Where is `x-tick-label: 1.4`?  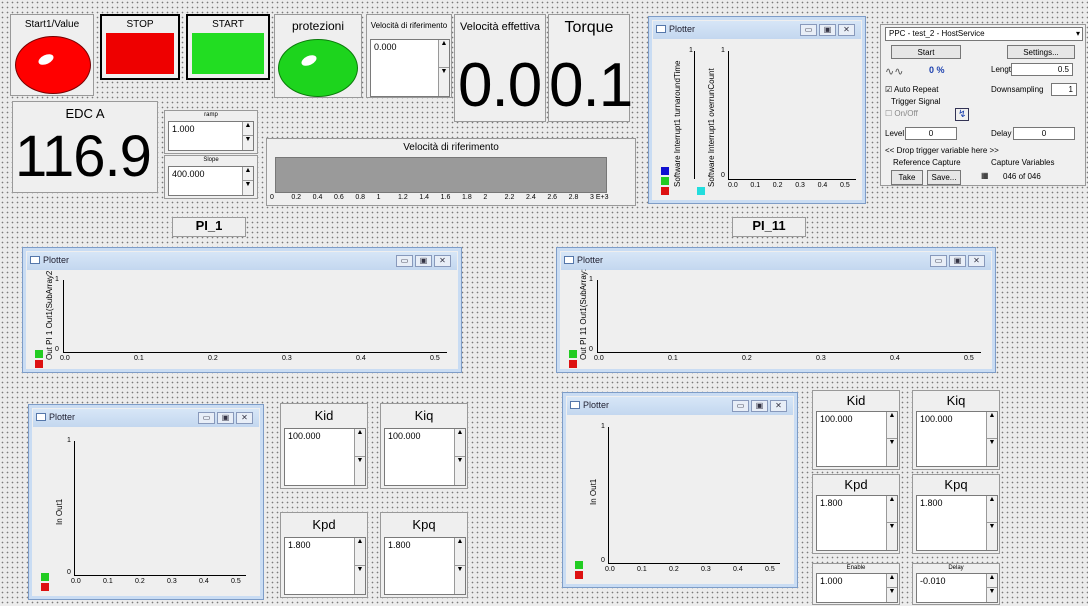
x-tick-label: 1.4 is located at coordinates (424, 197).